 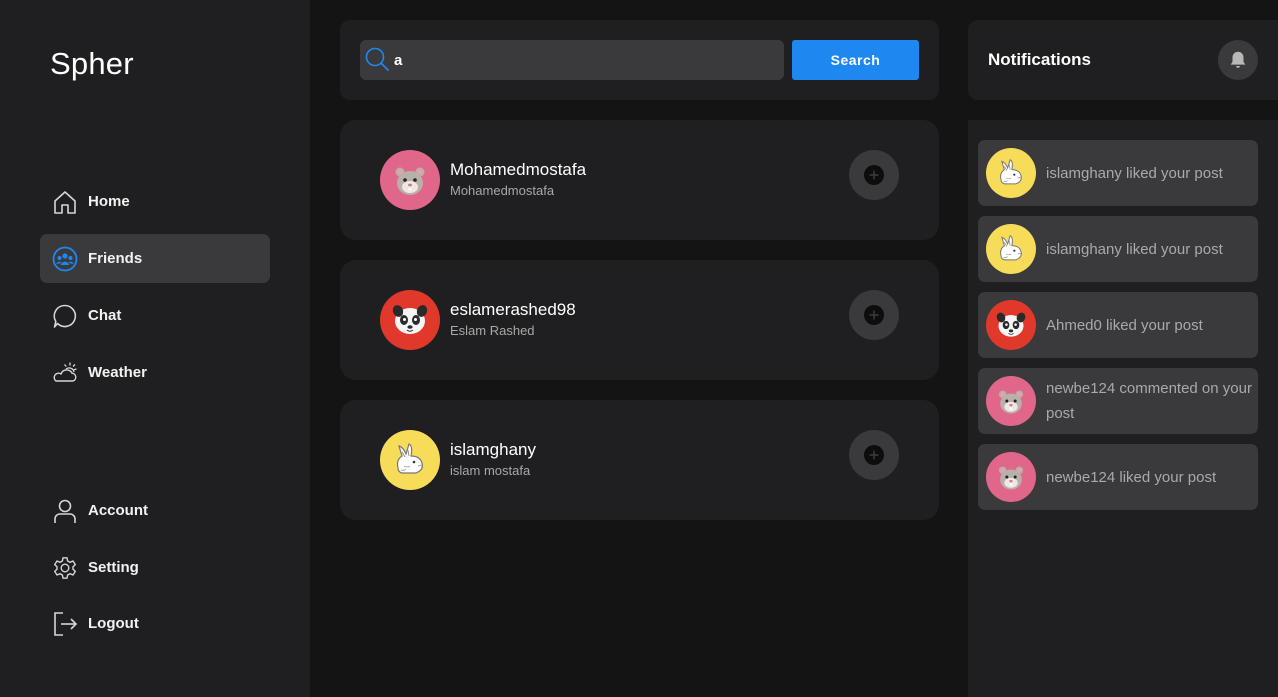 I want to click on friend-card: Mohamedmostafa Mohamedmostafa, so click(x=639, y=180).